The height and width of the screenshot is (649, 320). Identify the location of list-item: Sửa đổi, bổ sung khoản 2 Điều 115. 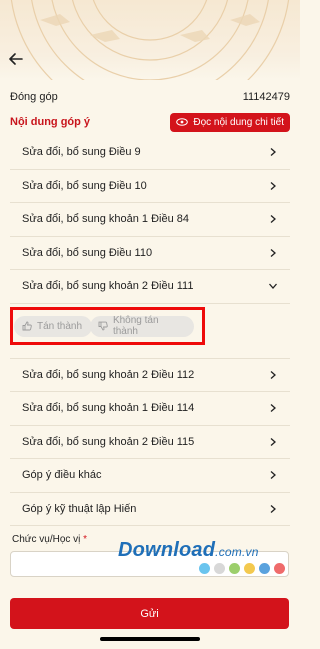
(150, 442).